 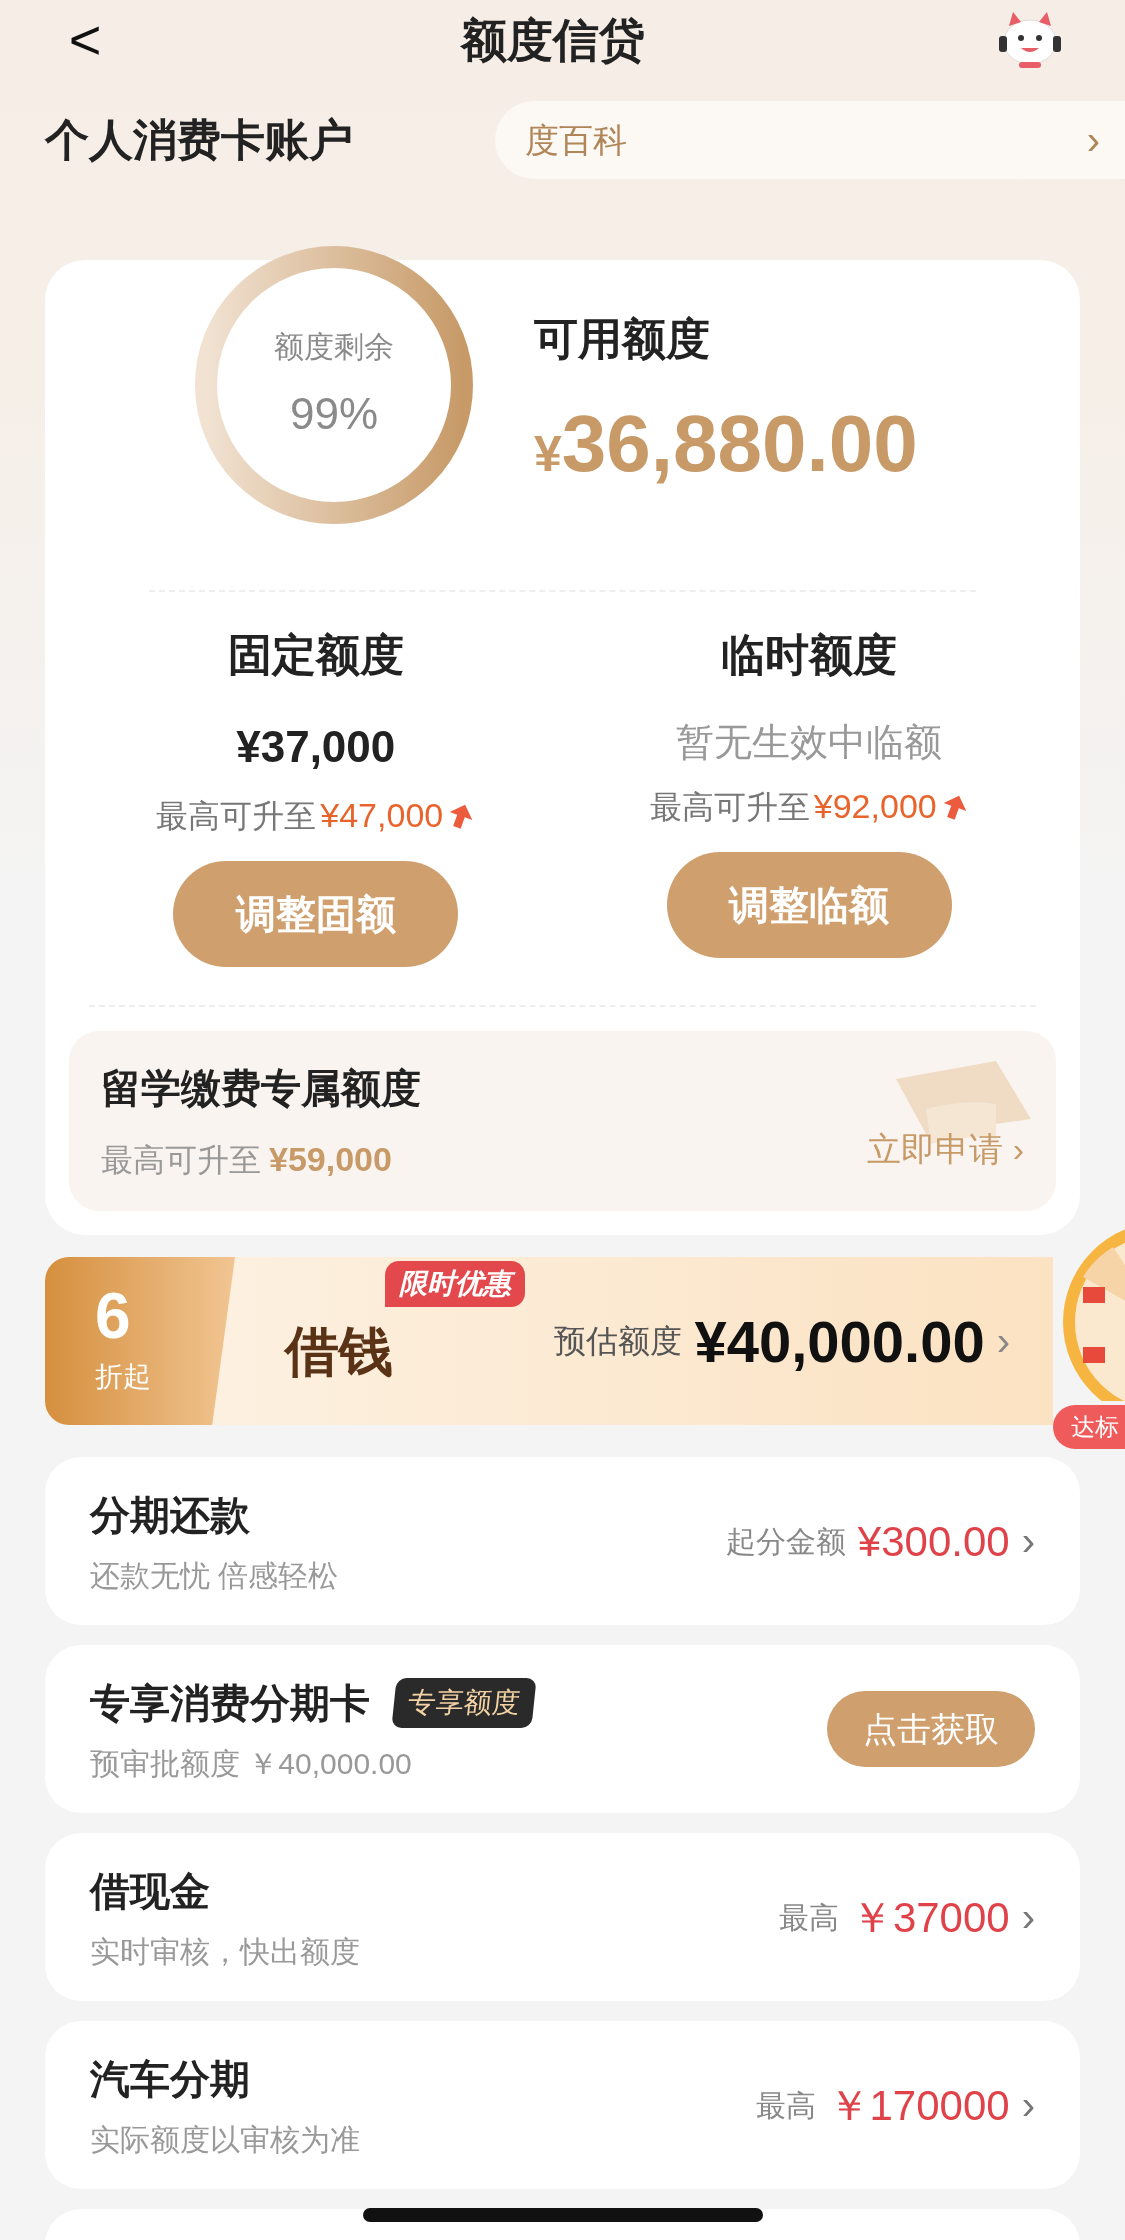 I want to click on page-title: 额度信贷, so click(x=552, y=40).